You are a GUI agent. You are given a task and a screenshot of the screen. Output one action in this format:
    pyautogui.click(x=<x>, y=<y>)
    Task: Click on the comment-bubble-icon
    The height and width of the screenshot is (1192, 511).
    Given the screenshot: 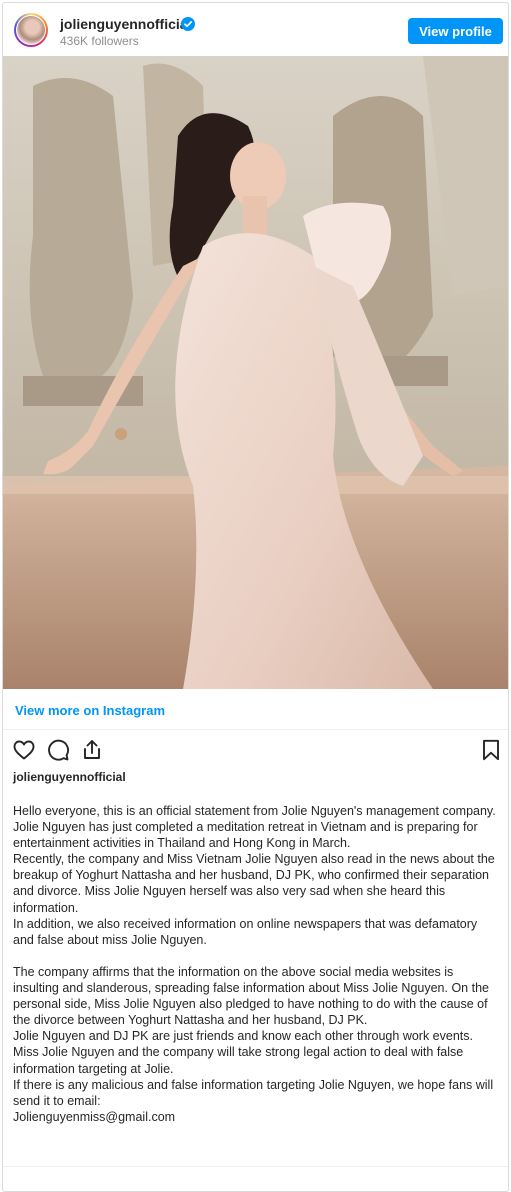 What is the action you would take?
    pyautogui.click(x=58, y=750)
    